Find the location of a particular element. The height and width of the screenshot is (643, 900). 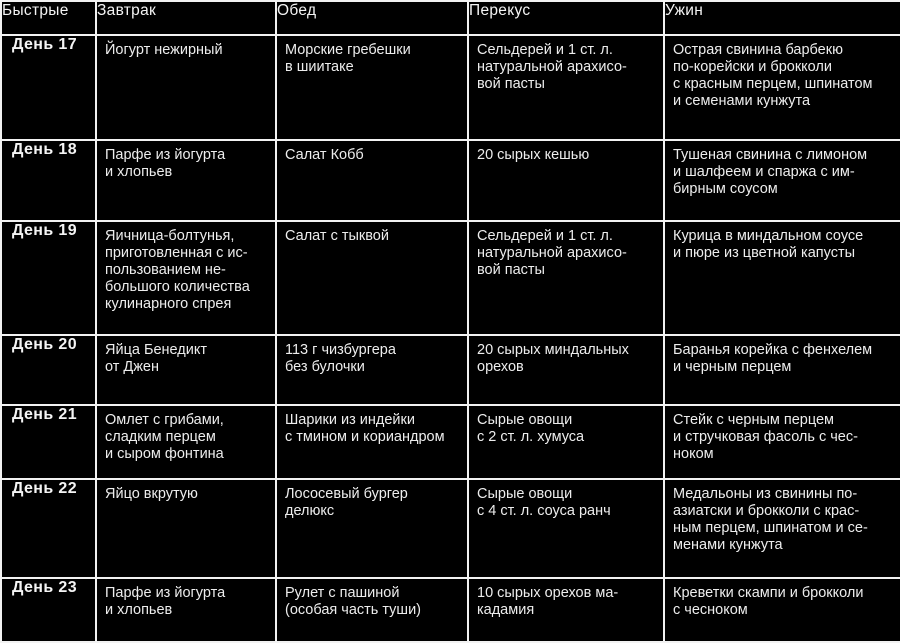

day-cell: День 20 is located at coordinates (48, 370).